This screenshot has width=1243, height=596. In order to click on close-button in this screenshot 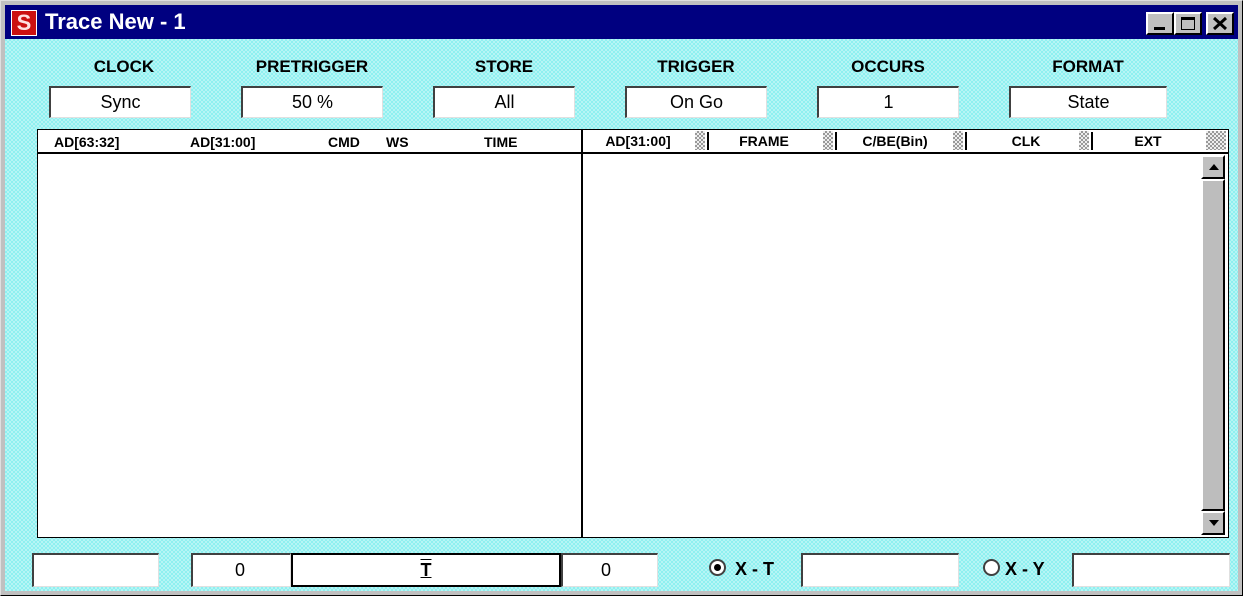, I will do `click(1220, 23)`.